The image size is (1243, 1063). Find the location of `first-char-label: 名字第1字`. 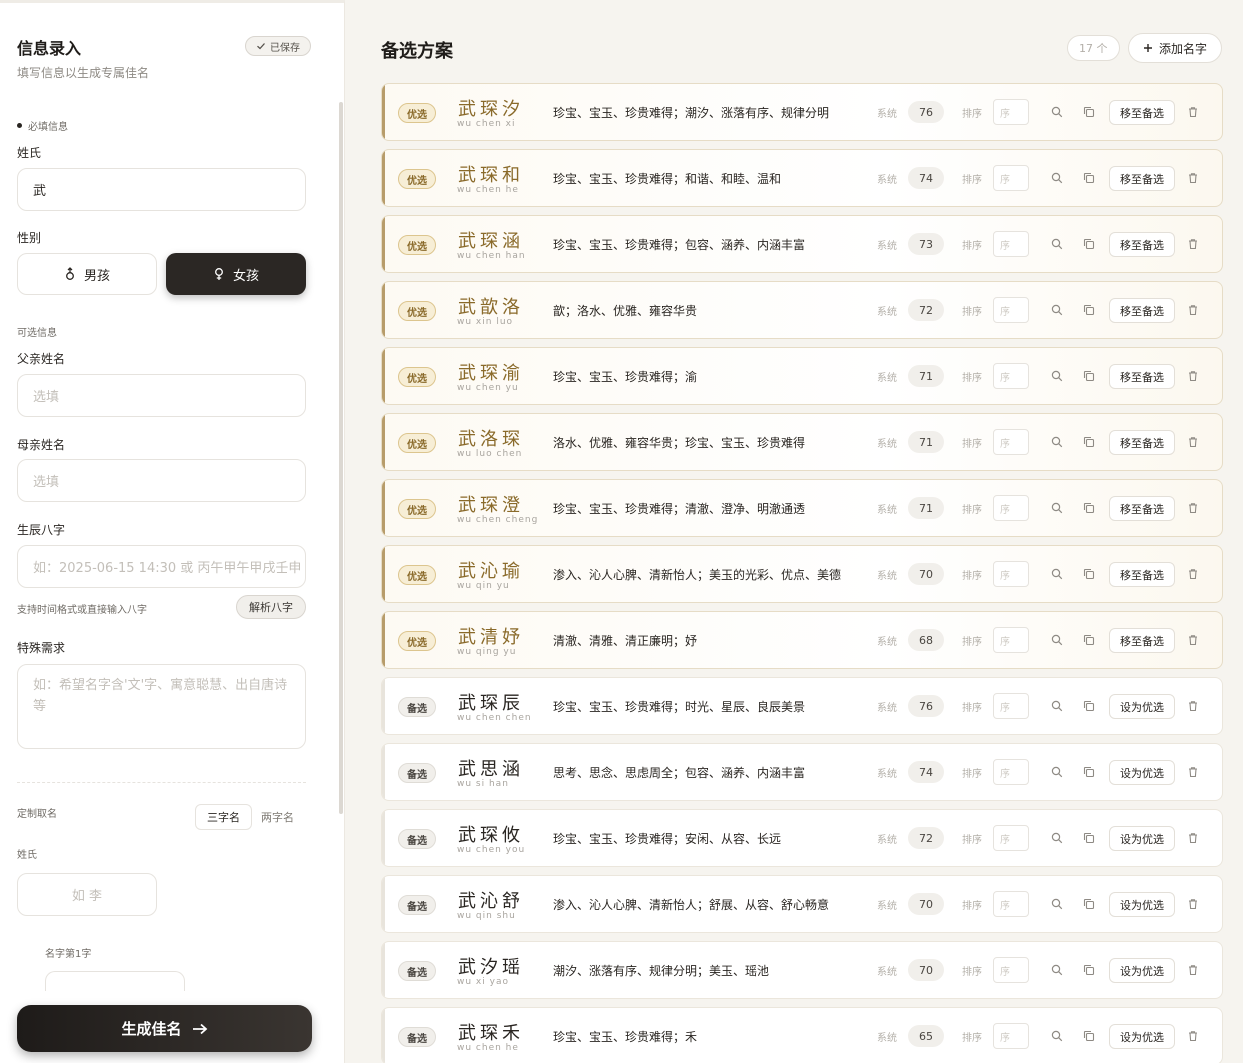

first-char-label: 名字第1字 is located at coordinates (68, 954).